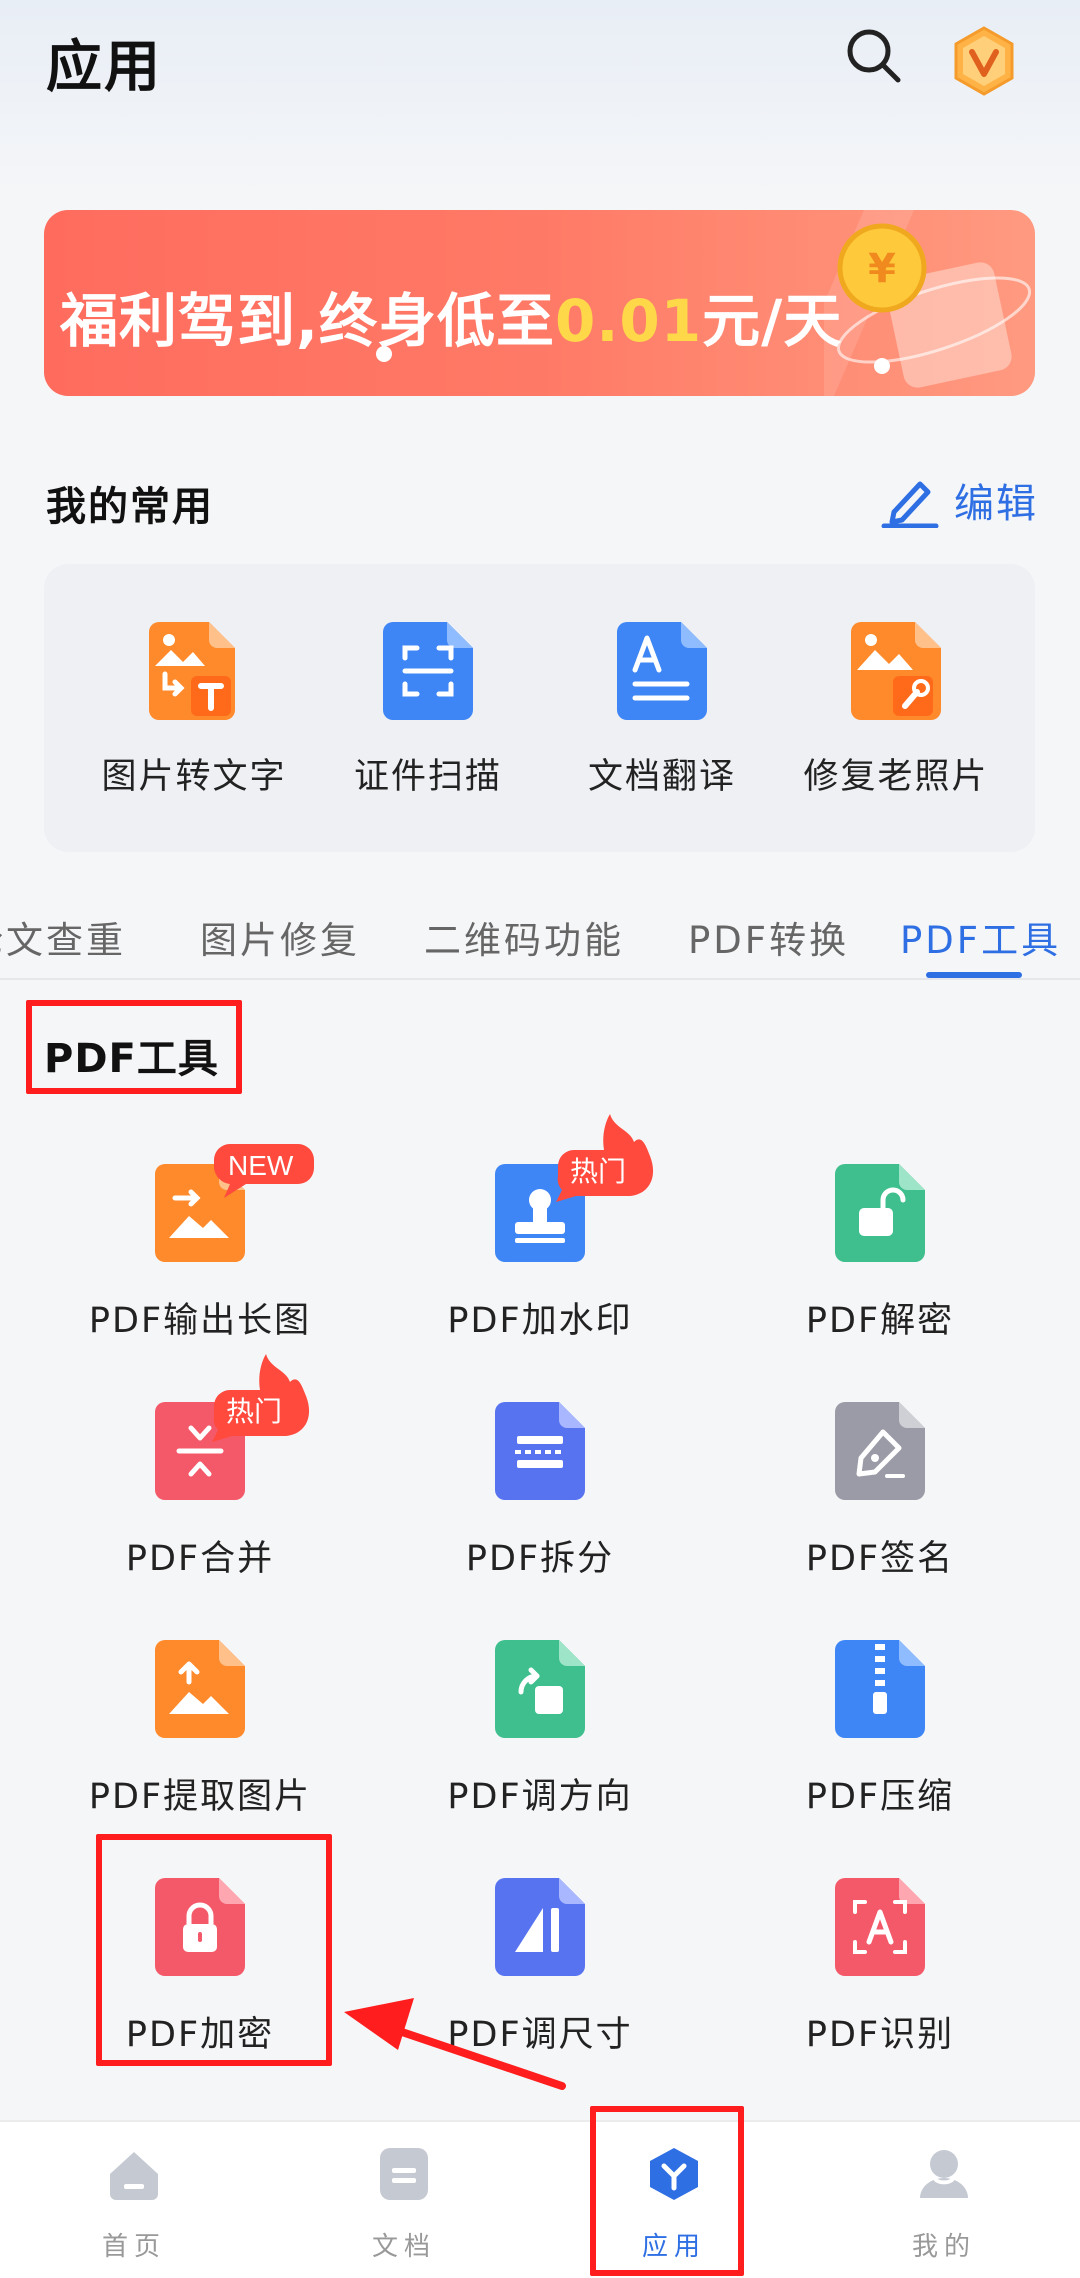 The image size is (1080, 2278). Describe the element at coordinates (200, 1321) in the screenshot. I see `tool-label: PDF输出长图` at that location.